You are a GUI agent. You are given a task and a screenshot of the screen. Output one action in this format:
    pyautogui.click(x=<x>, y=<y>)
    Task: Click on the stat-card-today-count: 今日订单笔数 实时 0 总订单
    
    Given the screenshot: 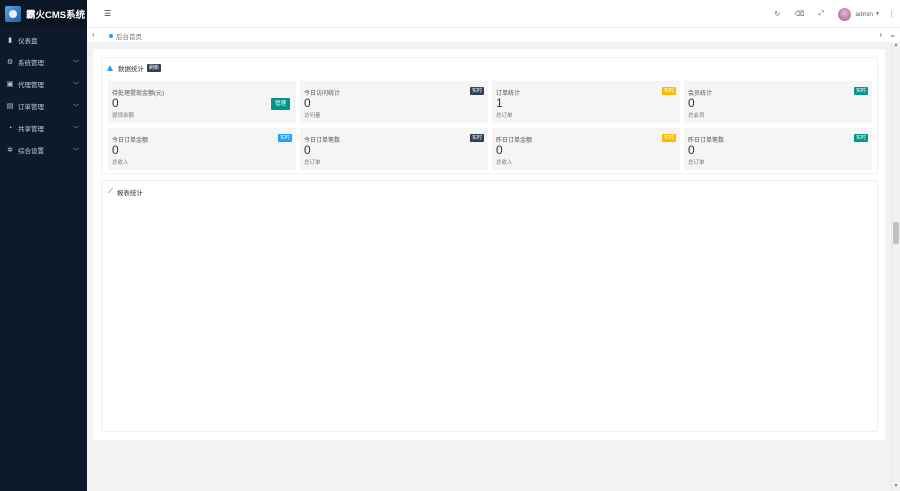 What is the action you would take?
    pyautogui.click(x=394, y=149)
    